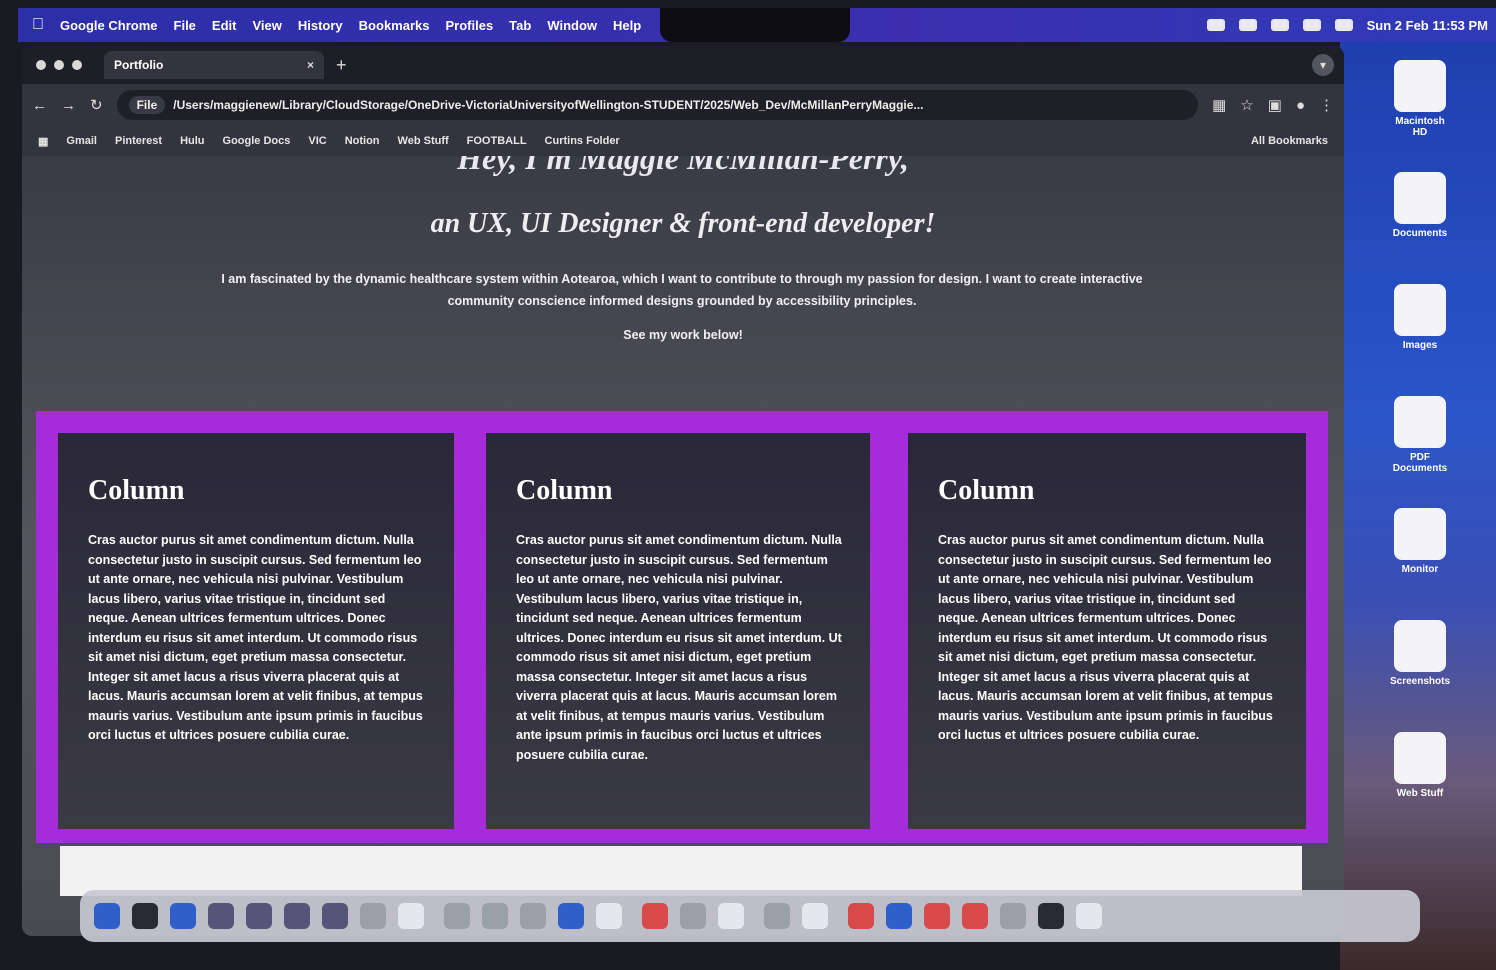  I want to click on desktop-icon-images: Images, so click(1420, 317).